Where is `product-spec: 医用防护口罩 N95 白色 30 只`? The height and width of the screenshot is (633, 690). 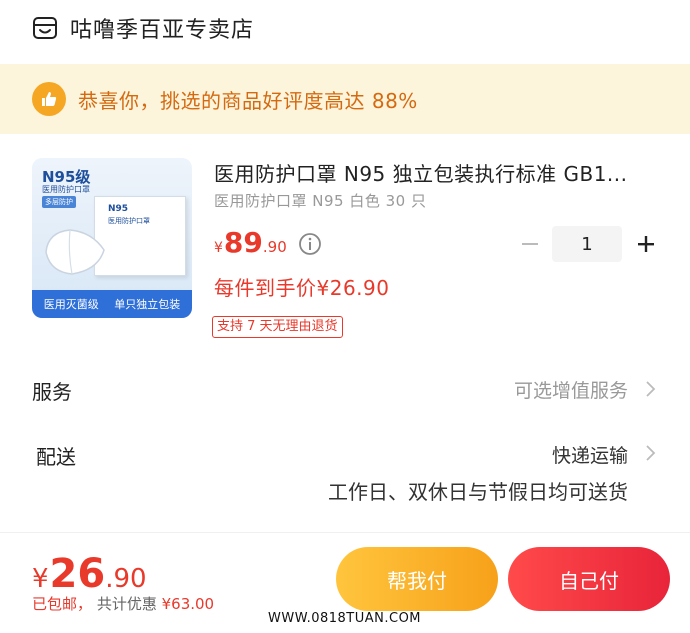
product-spec: 医用防护口罩 N95 白色 30 只 is located at coordinates (320, 200).